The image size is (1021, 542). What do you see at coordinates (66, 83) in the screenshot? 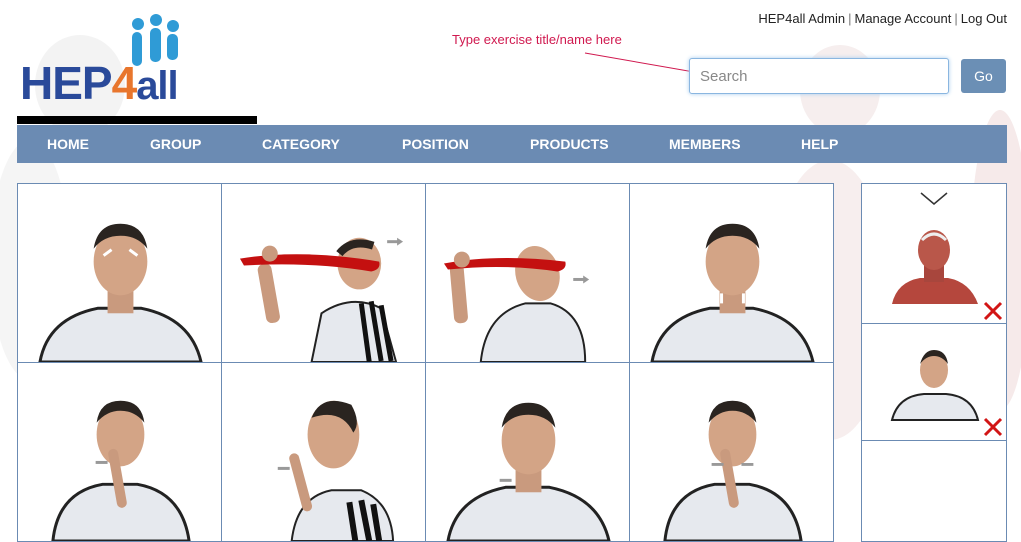
I see `logo-hep: HEP` at bounding box center [66, 83].